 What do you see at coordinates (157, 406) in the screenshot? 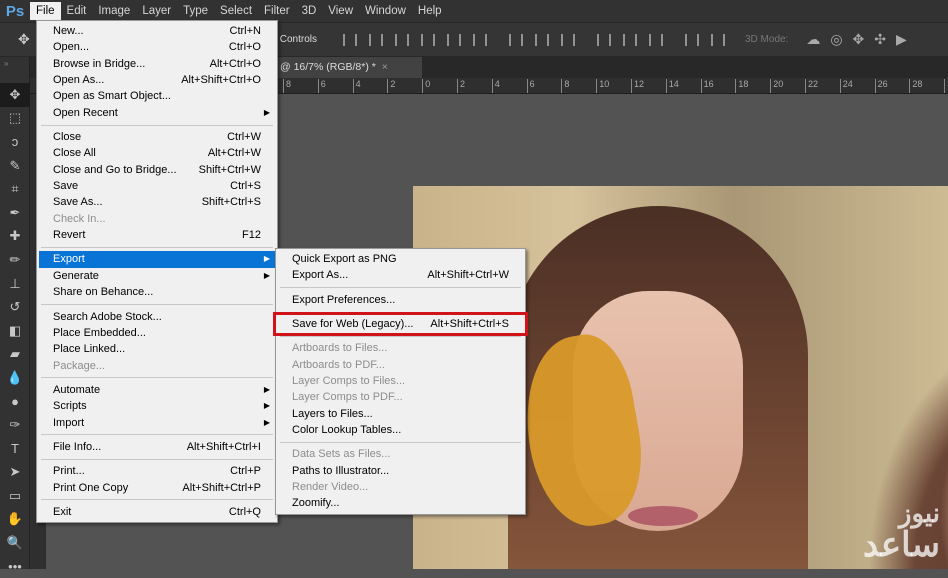
I see `menu-item-scripts: Scripts ▶` at bounding box center [157, 406].